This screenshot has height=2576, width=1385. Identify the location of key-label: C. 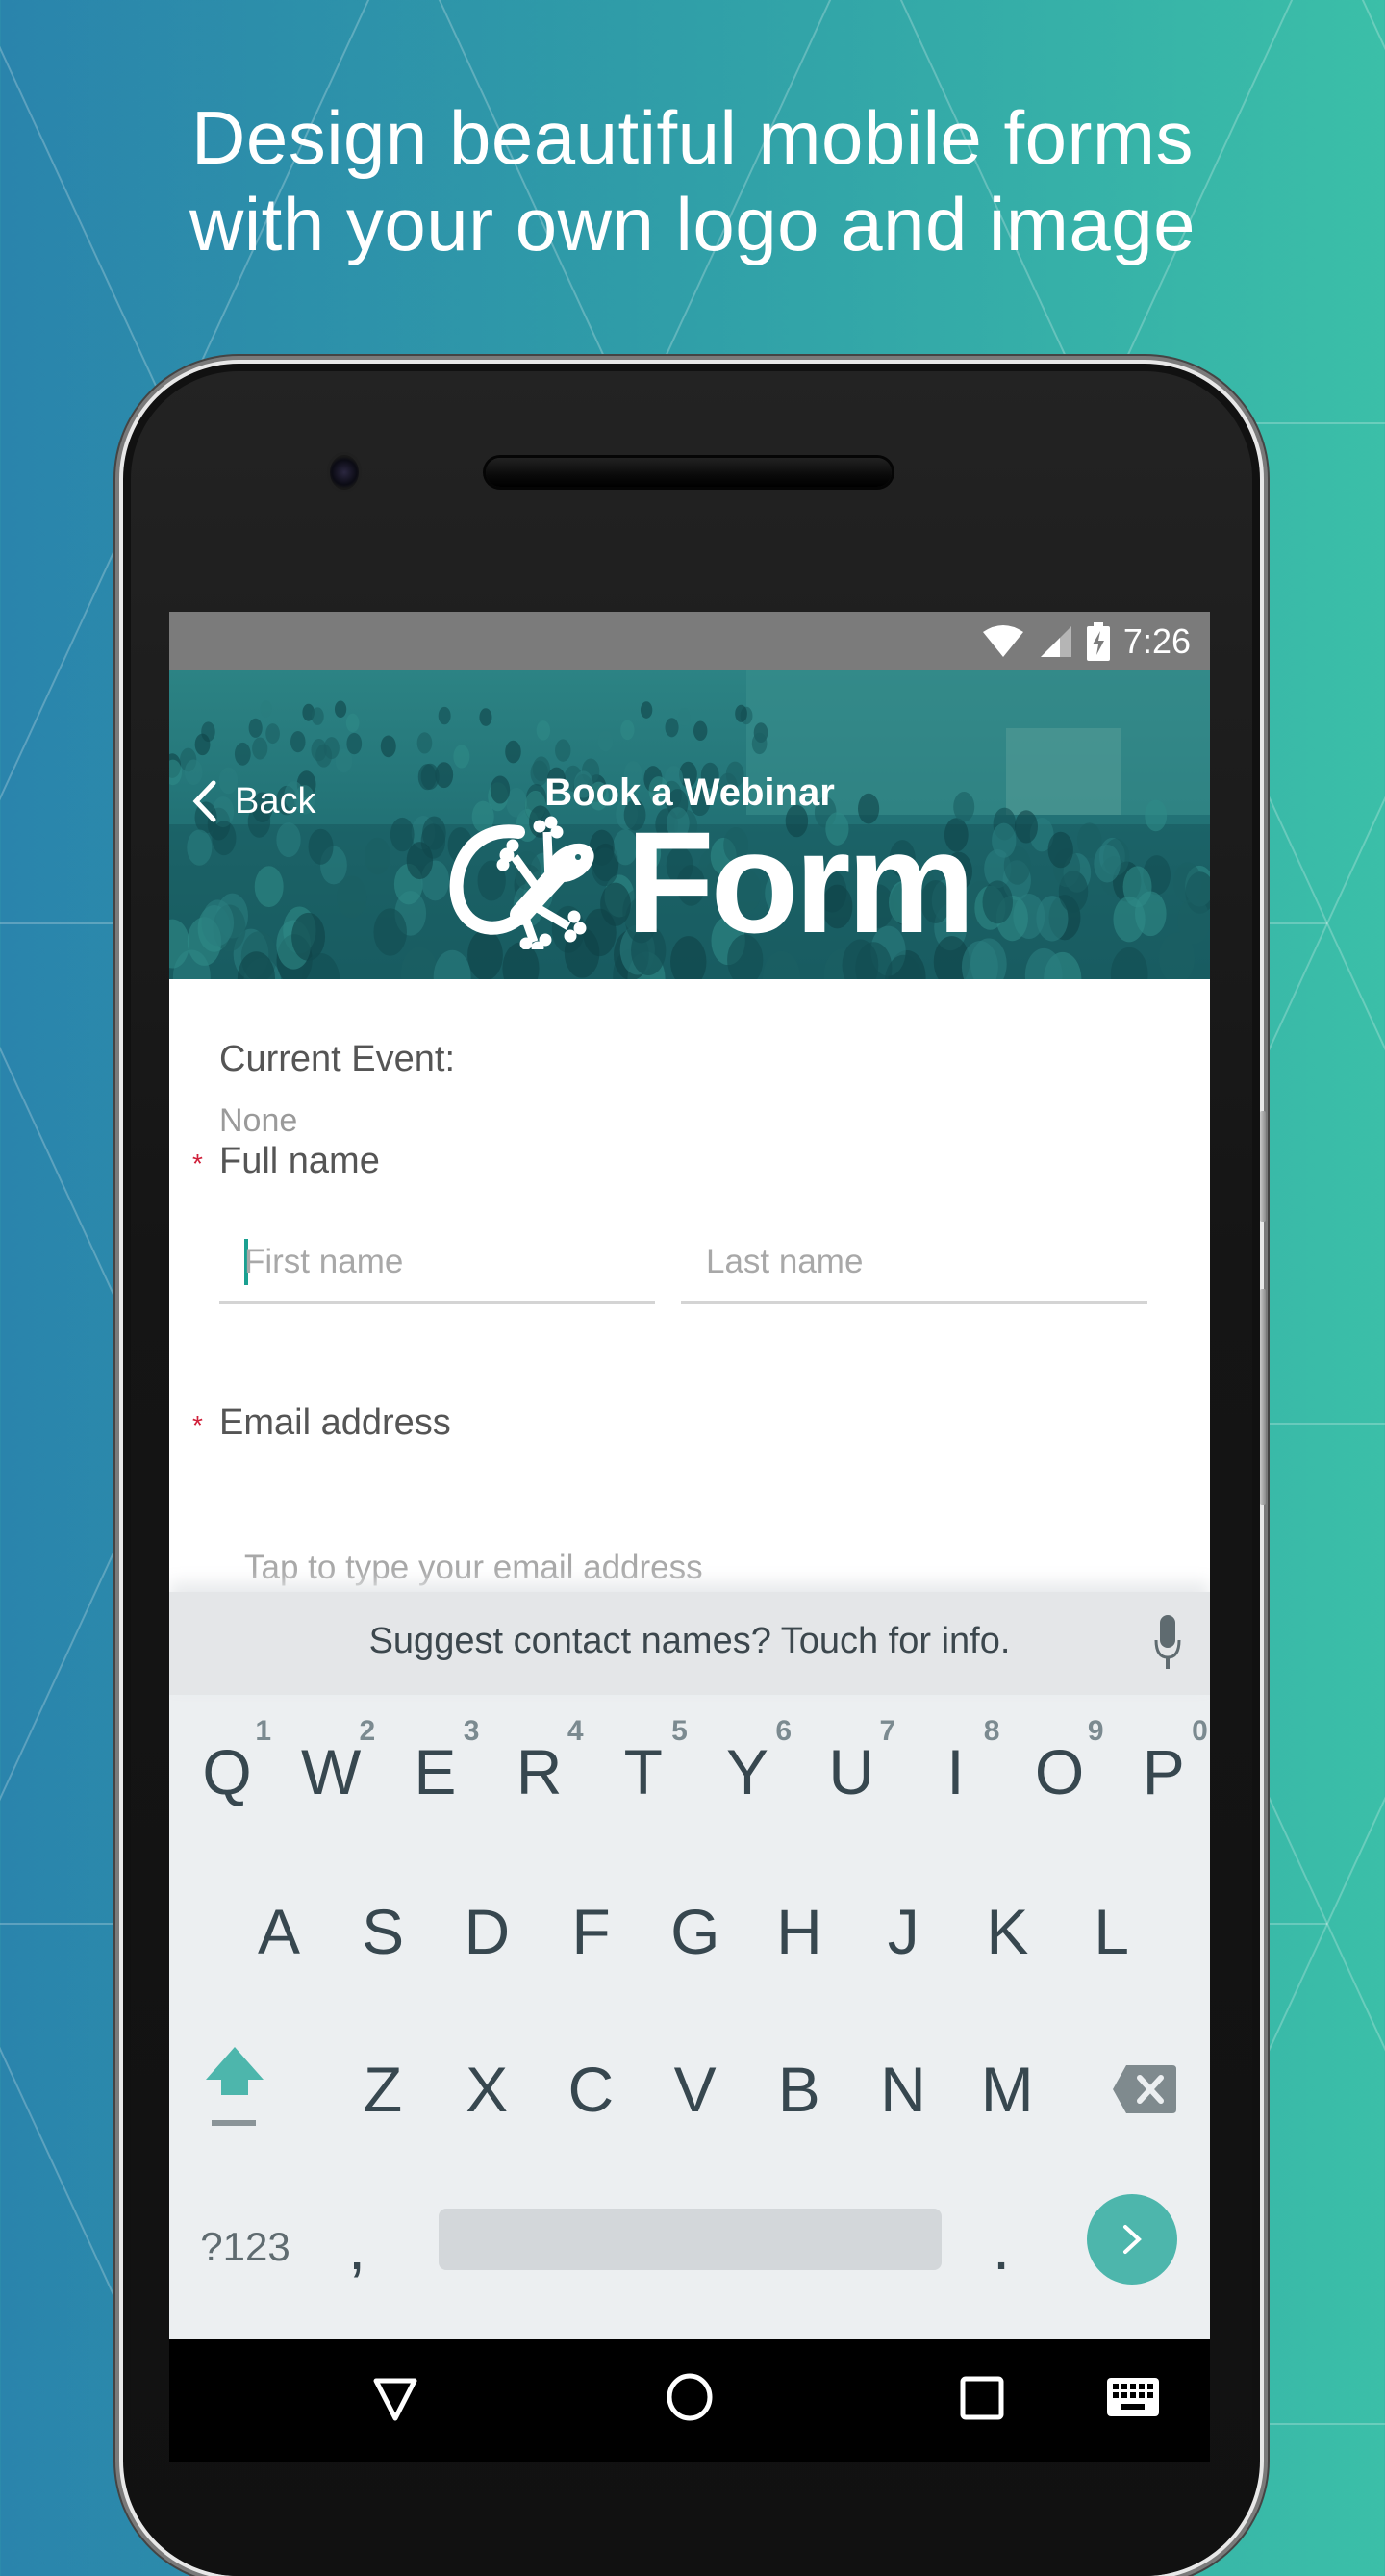
(591, 2090).